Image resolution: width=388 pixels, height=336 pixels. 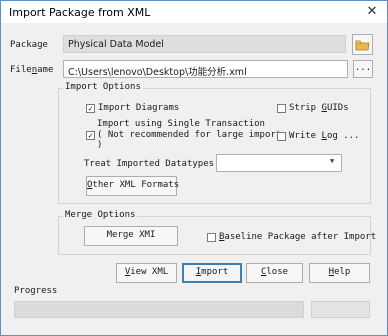 I want to click on single-transaction-label-line3: ), so click(x=100, y=145).